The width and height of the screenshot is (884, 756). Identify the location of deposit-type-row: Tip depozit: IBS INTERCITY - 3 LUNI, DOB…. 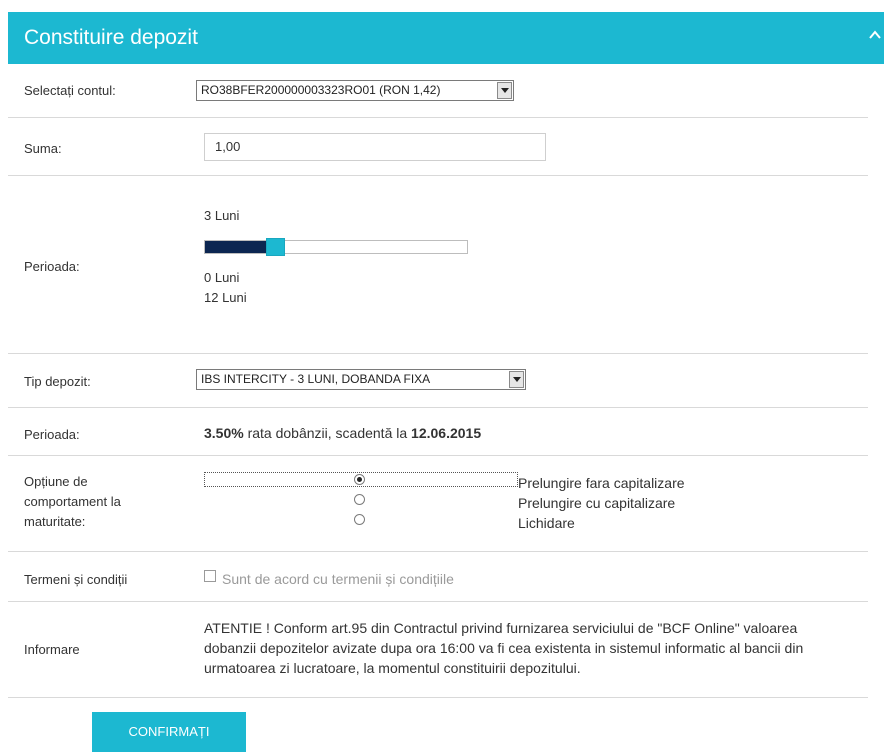
(438, 381).